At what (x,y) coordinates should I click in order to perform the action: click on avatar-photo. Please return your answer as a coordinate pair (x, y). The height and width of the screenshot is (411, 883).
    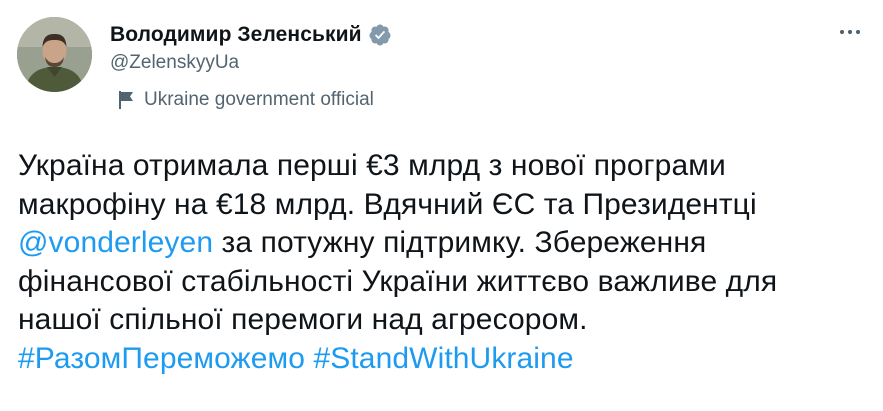
    Looking at the image, I should click on (54, 54).